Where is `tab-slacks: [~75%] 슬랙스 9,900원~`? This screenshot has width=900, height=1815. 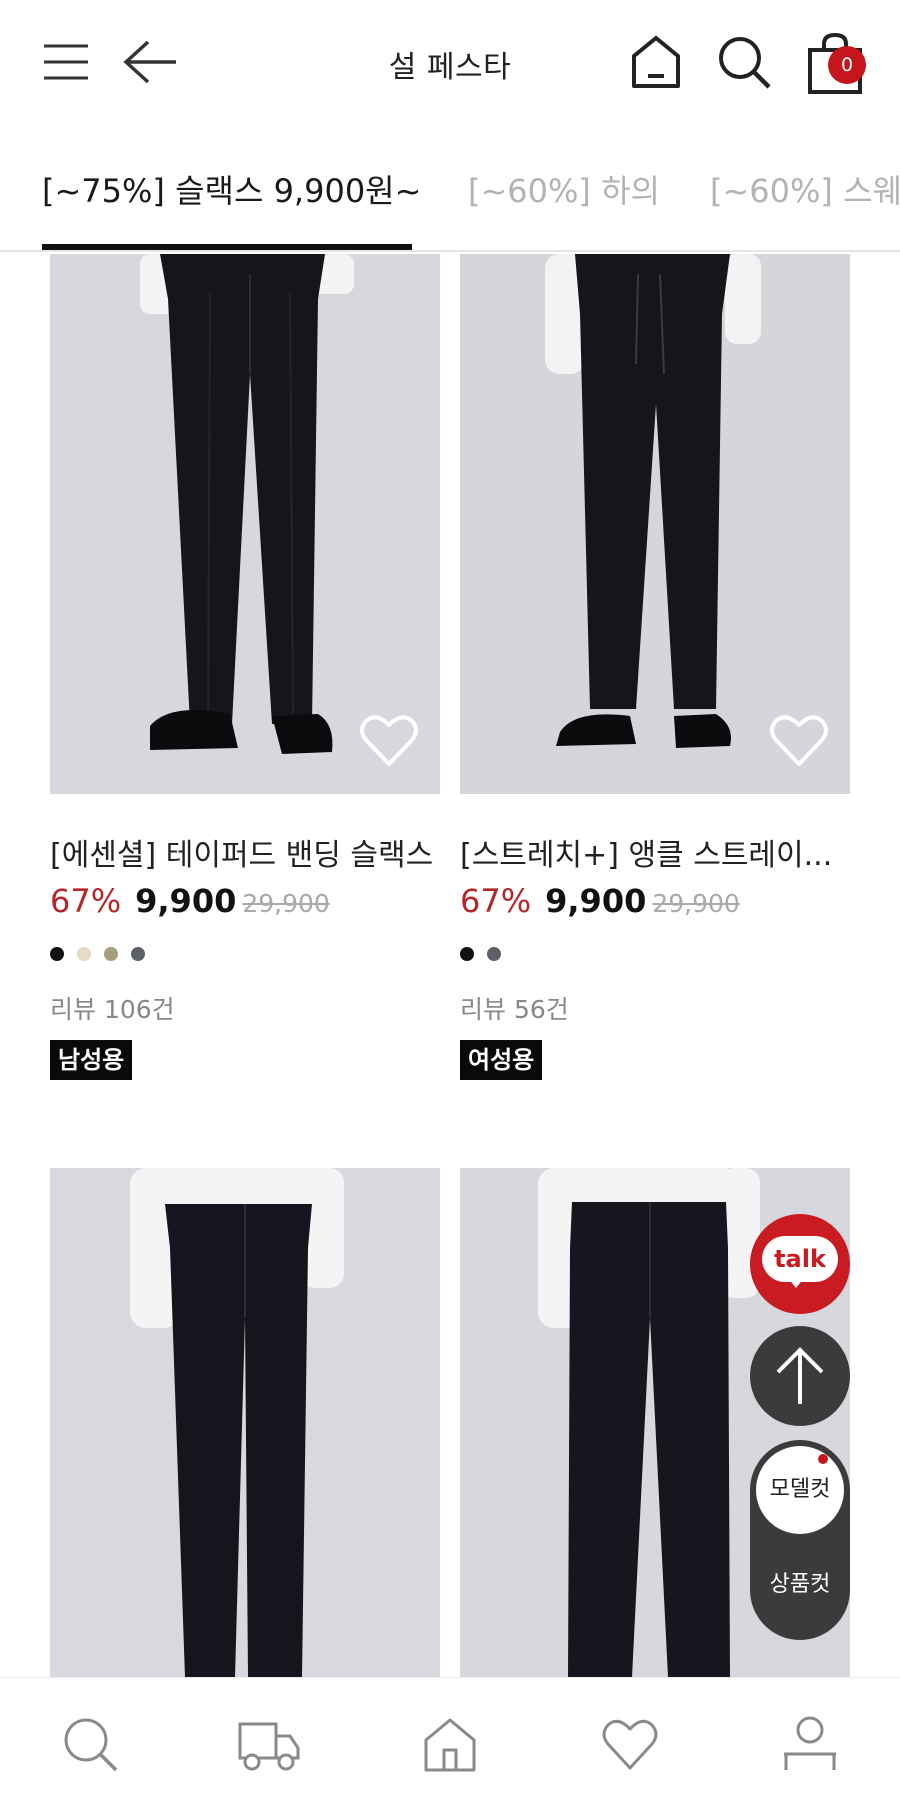
tab-slacks: [~75%] 슬랙스 9,900원~ is located at coordinates (231, 189).